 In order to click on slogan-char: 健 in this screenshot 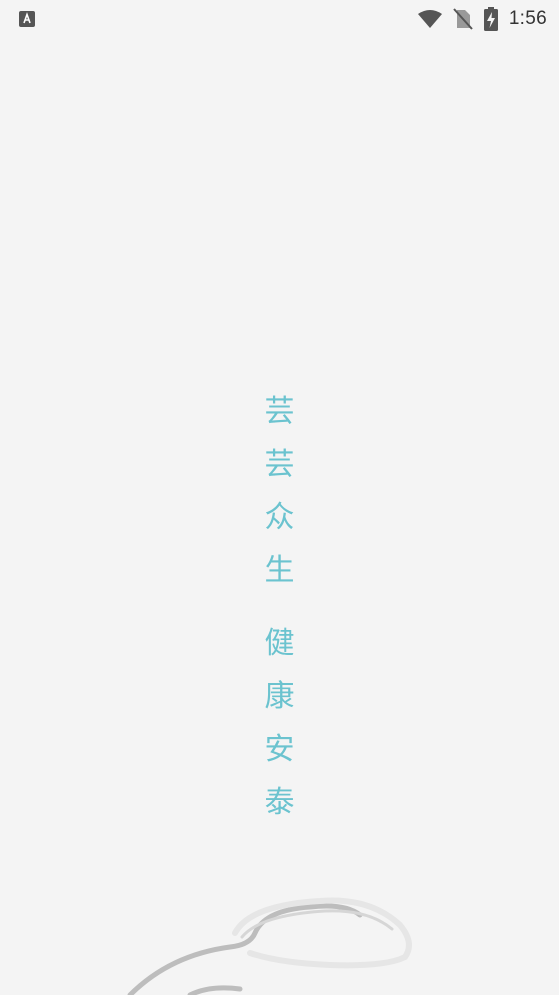, I will do `click(279, 643)`.